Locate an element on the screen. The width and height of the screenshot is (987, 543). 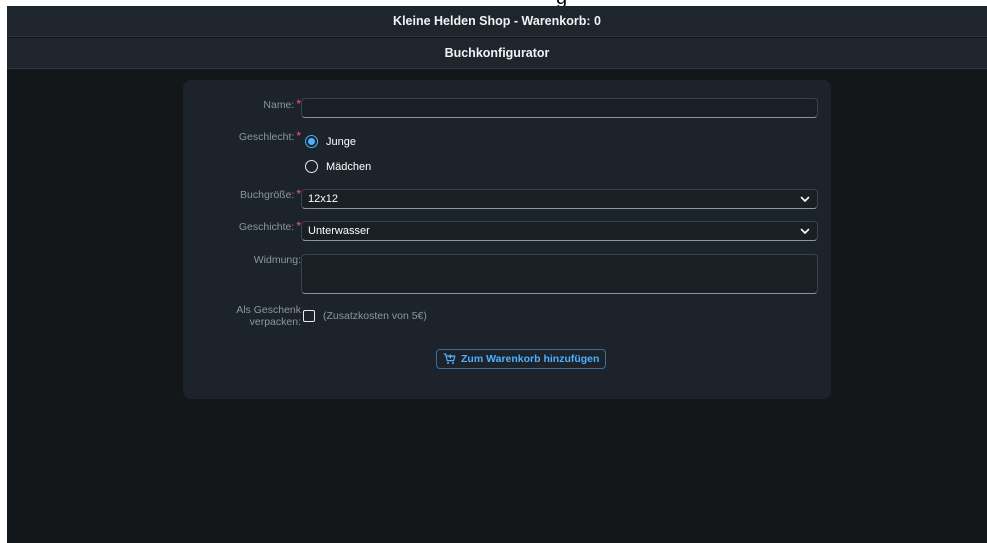
story-select: Unterwasser is located at coordinates (559, 231).